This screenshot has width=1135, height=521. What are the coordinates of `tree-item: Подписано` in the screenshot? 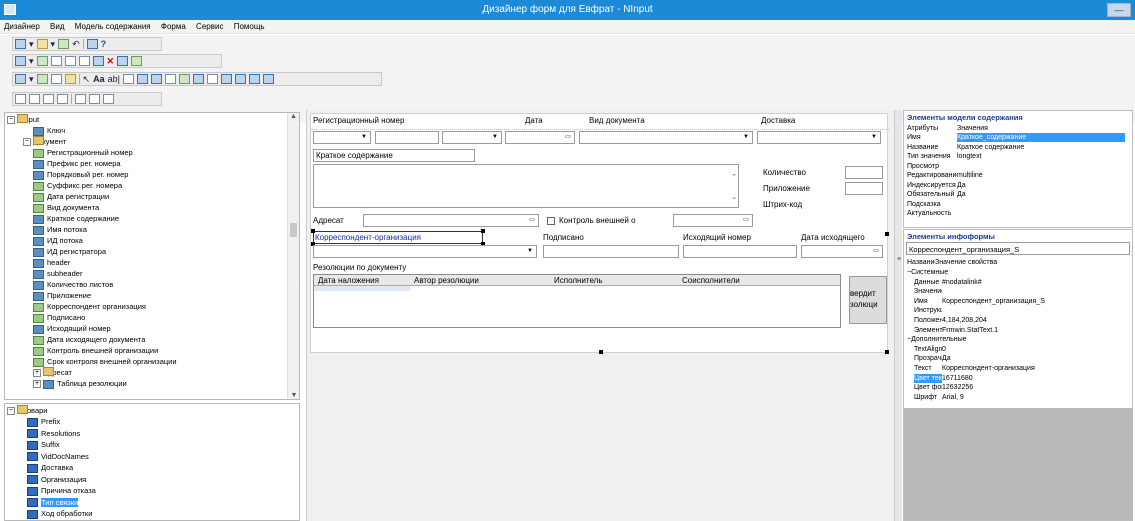 It's located at (59, 317).